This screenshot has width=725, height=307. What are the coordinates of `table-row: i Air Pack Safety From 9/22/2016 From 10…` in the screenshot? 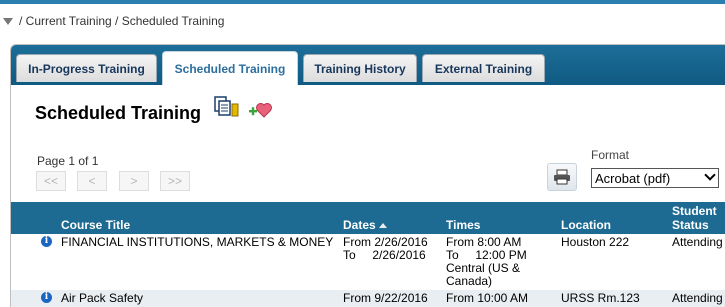 It's located at (368, 298).